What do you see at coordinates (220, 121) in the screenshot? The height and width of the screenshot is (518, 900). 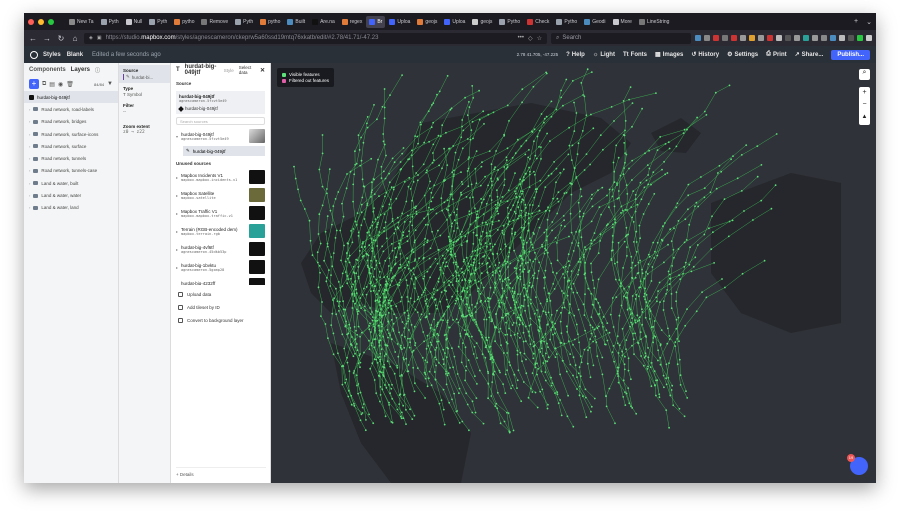 I see `source-search-input: Search sources` at bounding box center [220, 121].